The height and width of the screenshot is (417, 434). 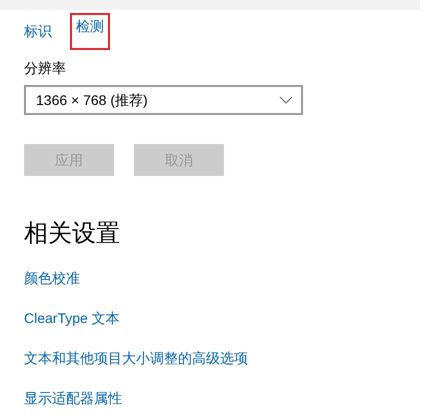 What do you see at coordinates (72, 234) in the screenshot?
I see `section-heading: 相关设置` at bounding box center [72, 234].